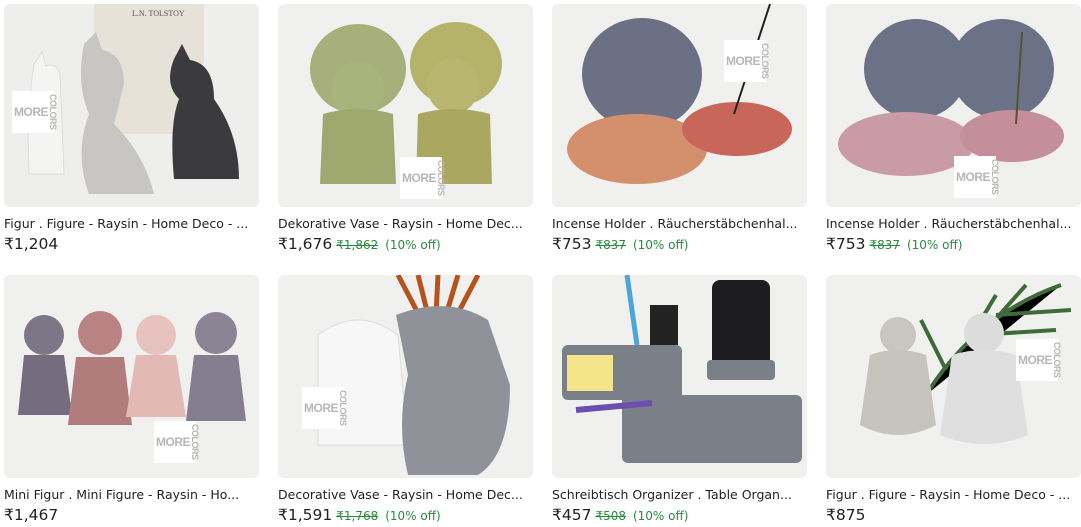 The width and height of the screenshot is (1081, 527). Describe the element at coordinates (846, 515) in the screenshot. I see `product-price: ₹875` at that location.